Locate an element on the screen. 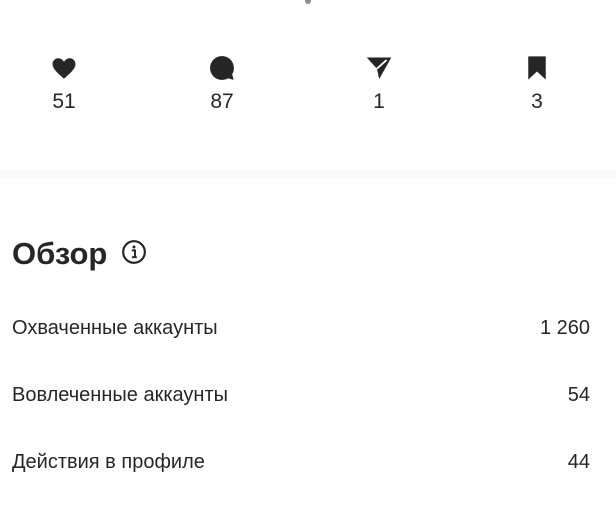 Image resolution: width=616 pixels, height=526 pixels. metric-value: 54 is located at coordinates (578, 394).